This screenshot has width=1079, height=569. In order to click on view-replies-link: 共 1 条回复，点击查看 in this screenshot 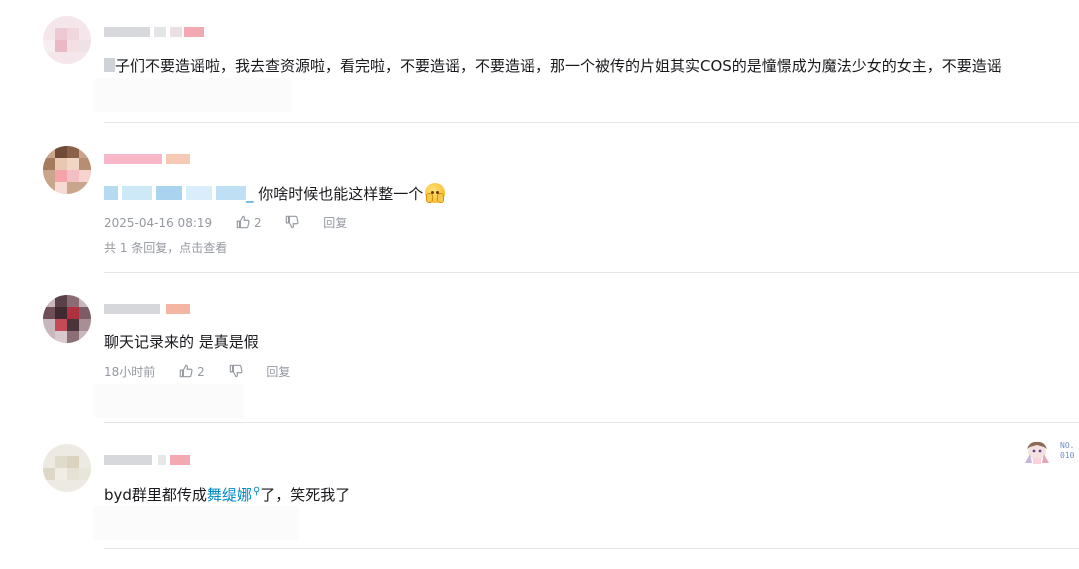, I will do `click(165, 247)`.